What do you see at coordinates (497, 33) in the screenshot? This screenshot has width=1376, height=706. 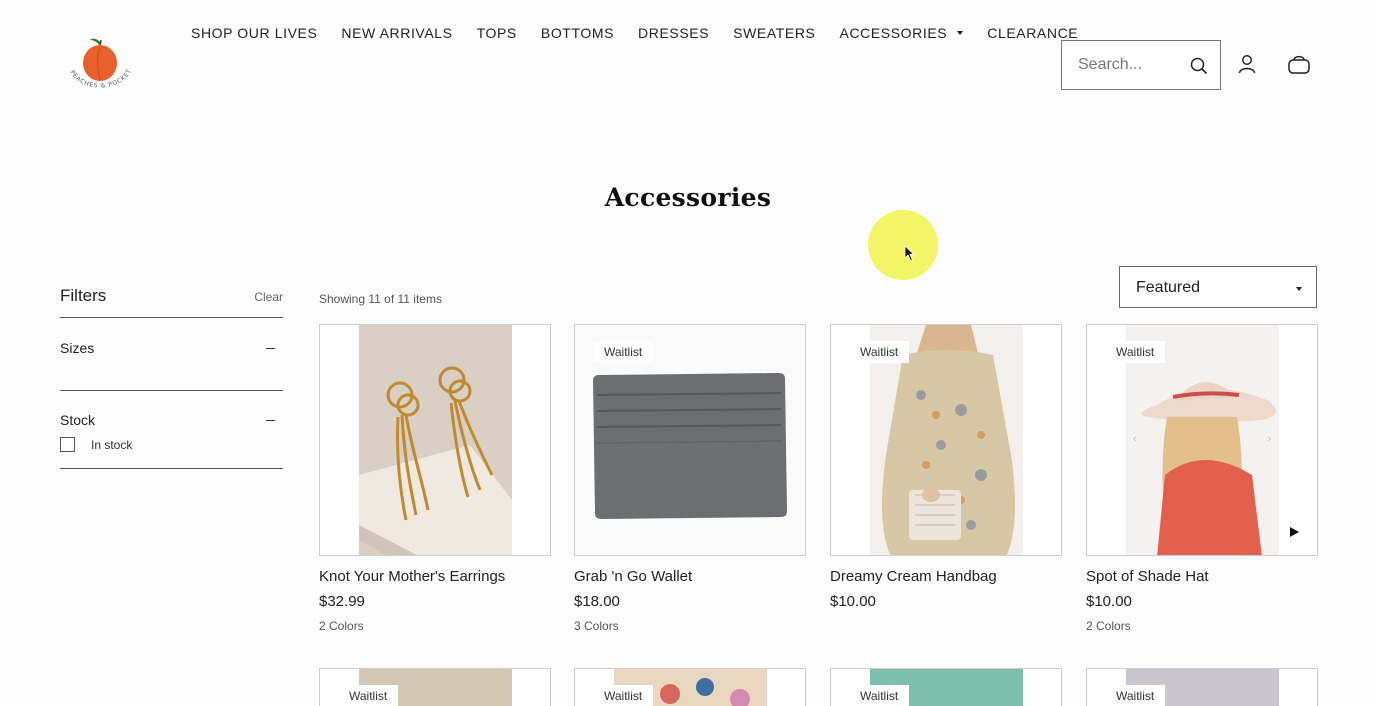 I see `nav-tops: TOPS` at bounding box center [497, 33].